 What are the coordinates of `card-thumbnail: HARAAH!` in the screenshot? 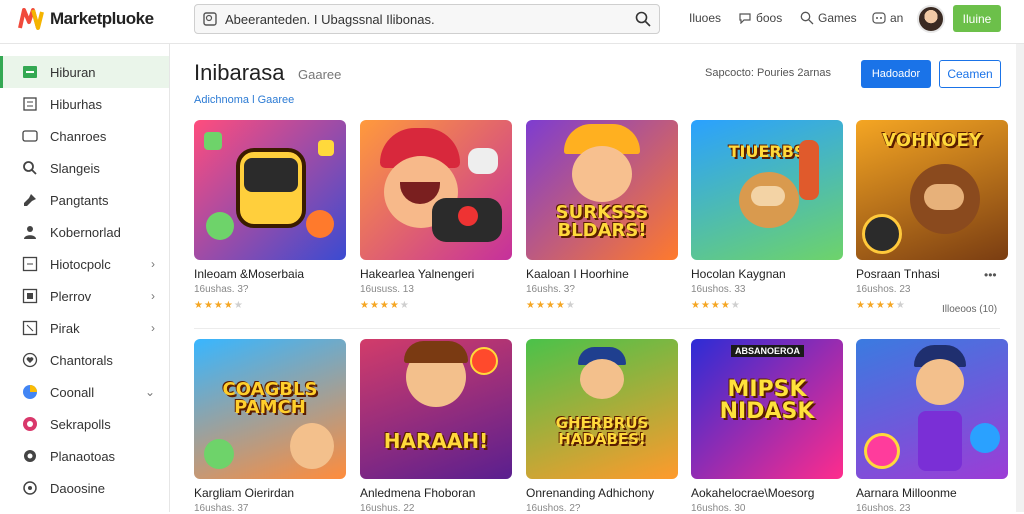 It's located at (436, 409).